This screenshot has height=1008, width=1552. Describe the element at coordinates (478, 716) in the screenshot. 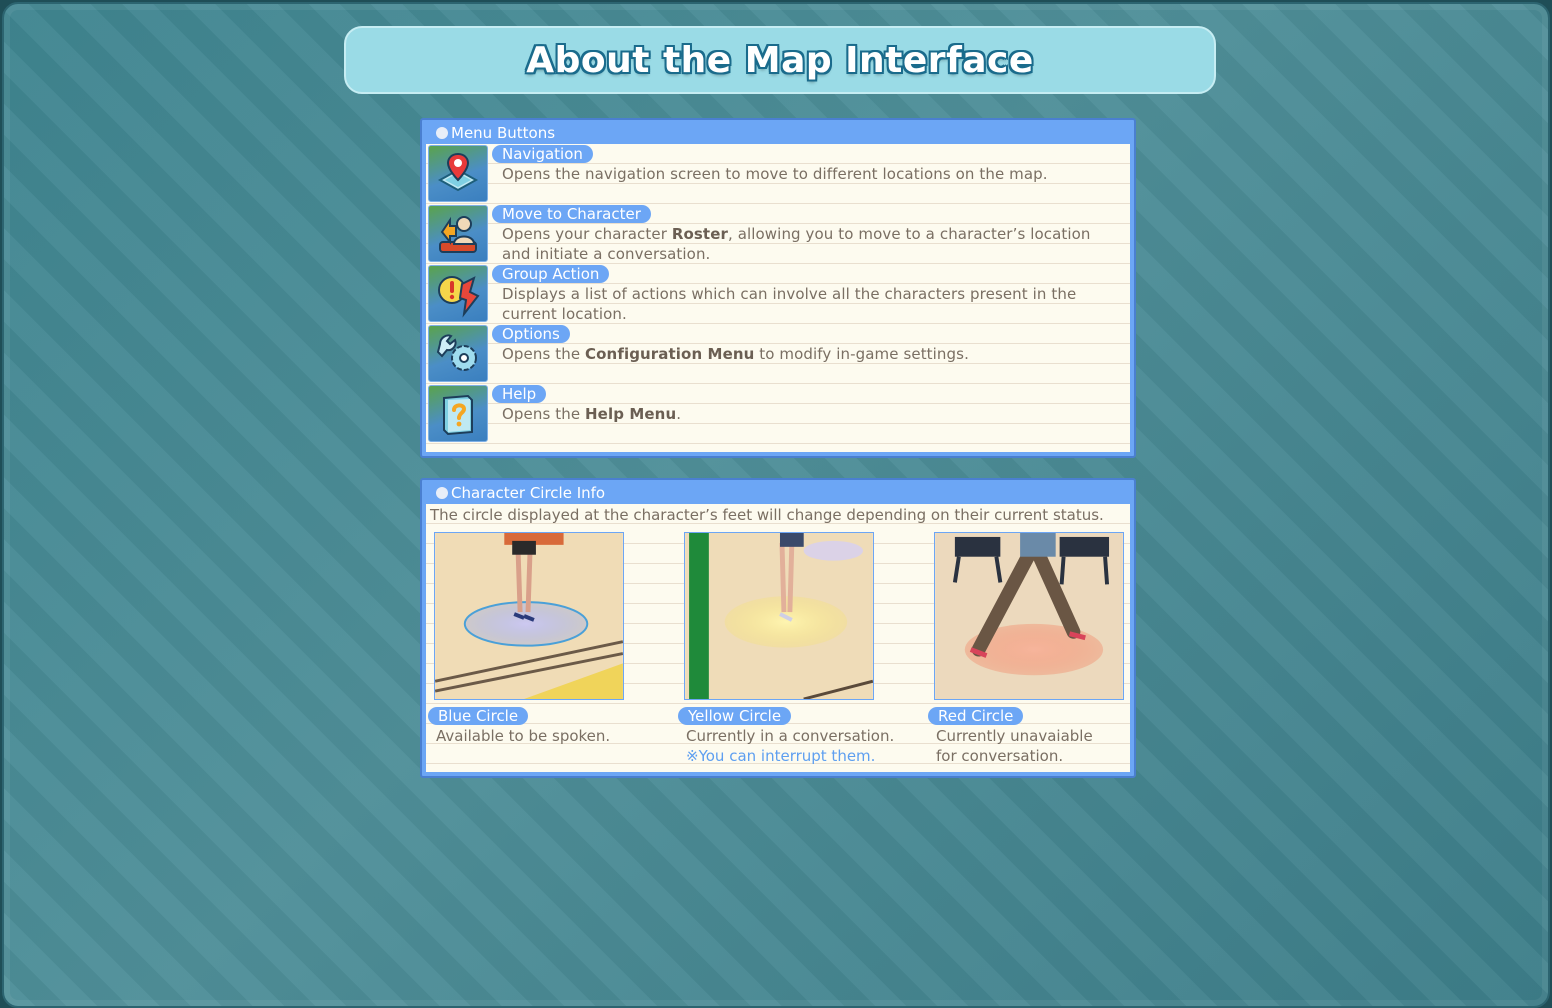

I see `blue-circle-label: Blue Circle` at that location.